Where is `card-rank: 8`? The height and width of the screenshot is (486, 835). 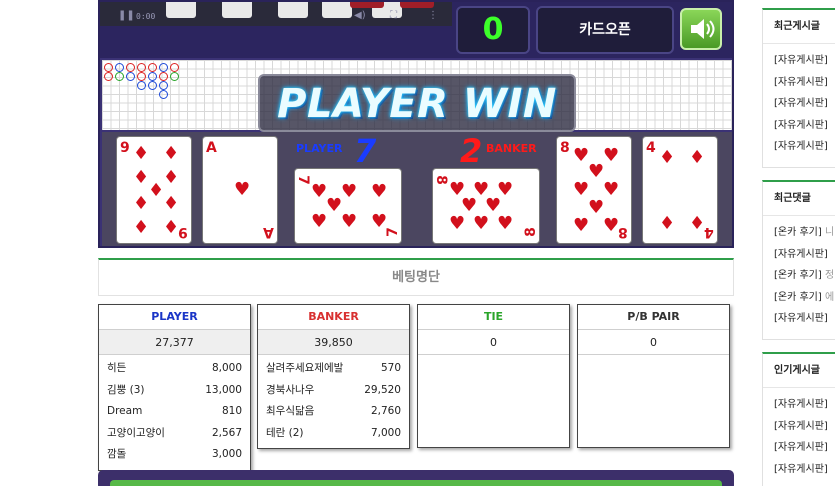 card-rank: 8 is located at coordinates (440, 180).